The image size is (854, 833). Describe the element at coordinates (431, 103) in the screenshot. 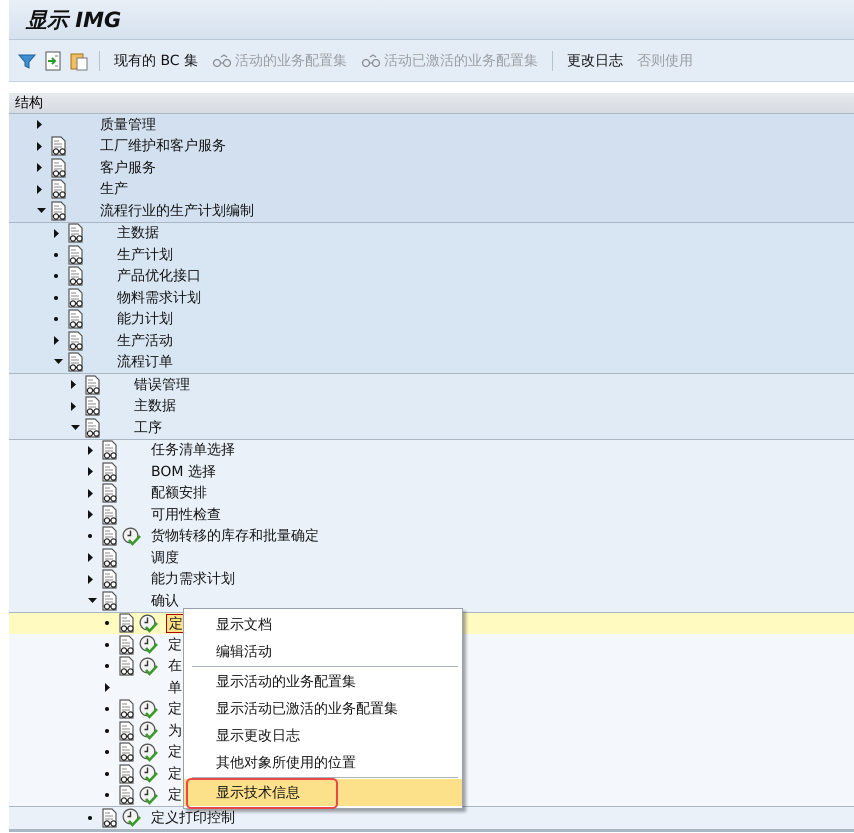

I see `column-header: 结构` at that location.